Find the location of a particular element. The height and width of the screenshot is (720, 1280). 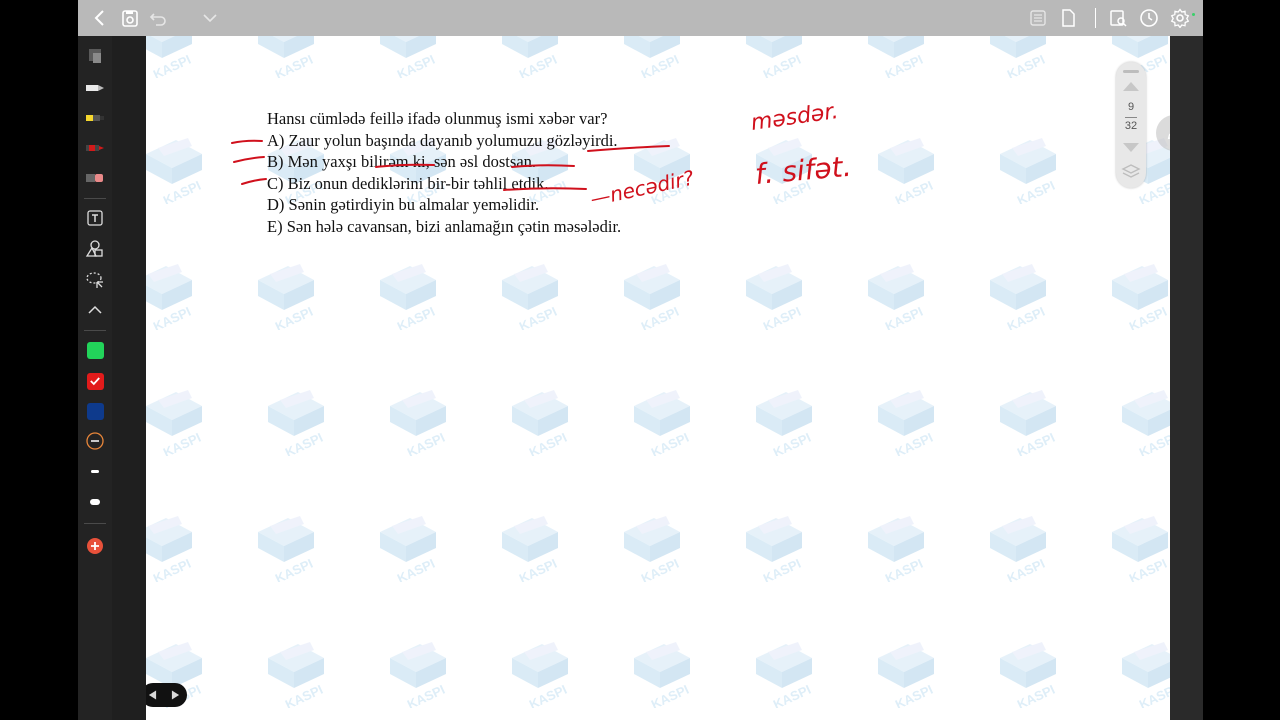

prev-page-icon is located at coordinates (152, 695).